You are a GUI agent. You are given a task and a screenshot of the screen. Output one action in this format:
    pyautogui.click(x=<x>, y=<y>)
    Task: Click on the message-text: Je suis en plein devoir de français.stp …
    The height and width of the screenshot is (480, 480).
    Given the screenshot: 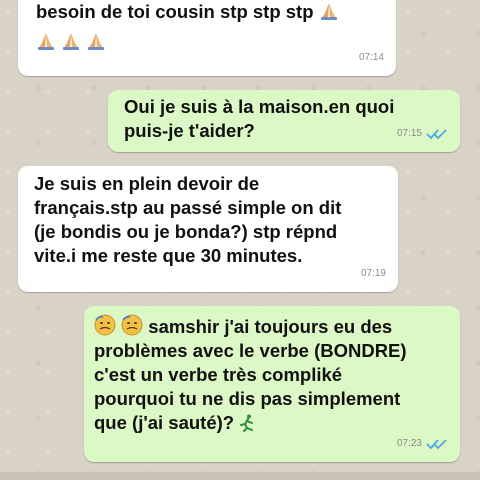 What is the action you would take?
    pyautogui.click(x=209, y=220)
    